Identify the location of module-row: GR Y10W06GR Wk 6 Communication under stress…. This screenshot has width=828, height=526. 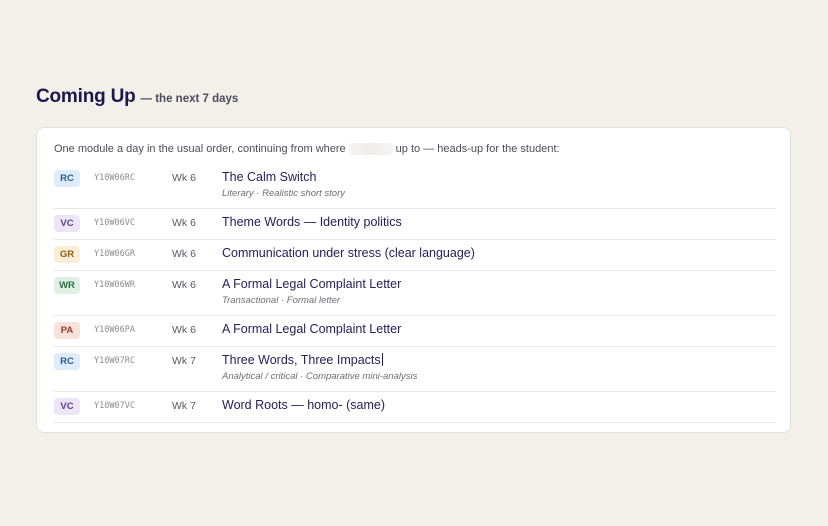
(415, 255).